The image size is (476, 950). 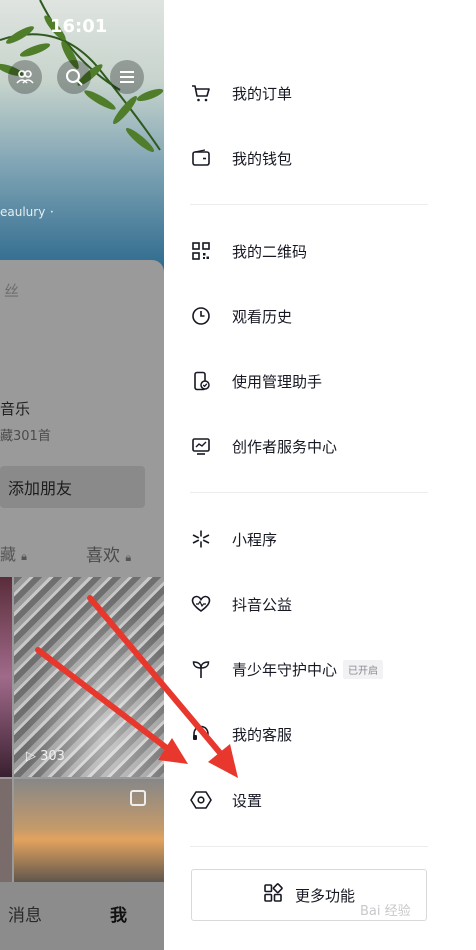 I want to click on play-count: 303, so click(x=52, y=756).